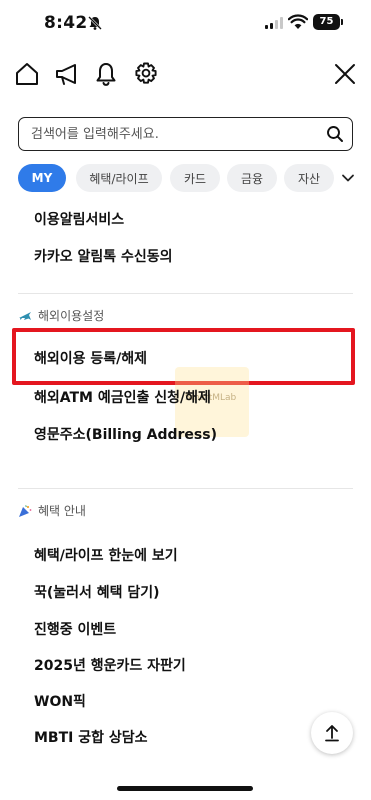 This screenshot has width=371, height=800. Describe the element at coordinates (91, 737) in the screenshot. I see `menu-item-mbti: MBTI 궁합 상담소` at that location.